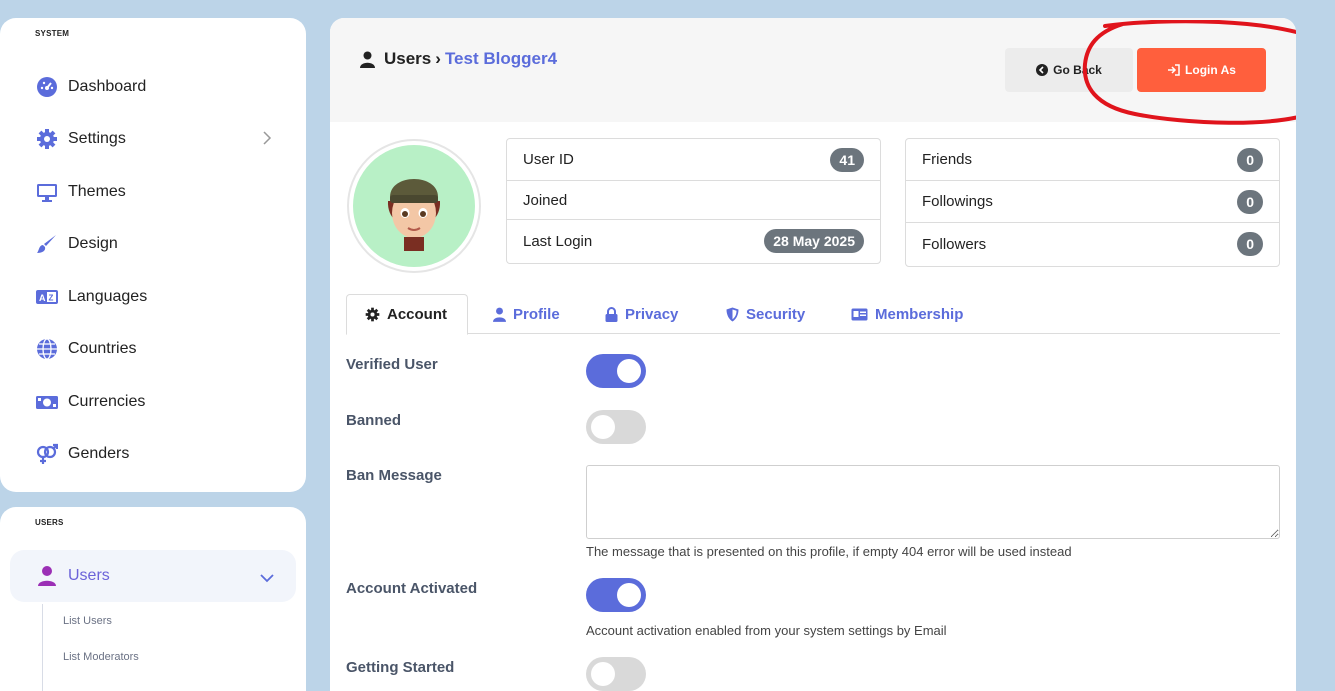  What do you see at coordinates (616, 371) in the screenshot?
I see `verified-user-toggle` at bounding box center [616, 371].